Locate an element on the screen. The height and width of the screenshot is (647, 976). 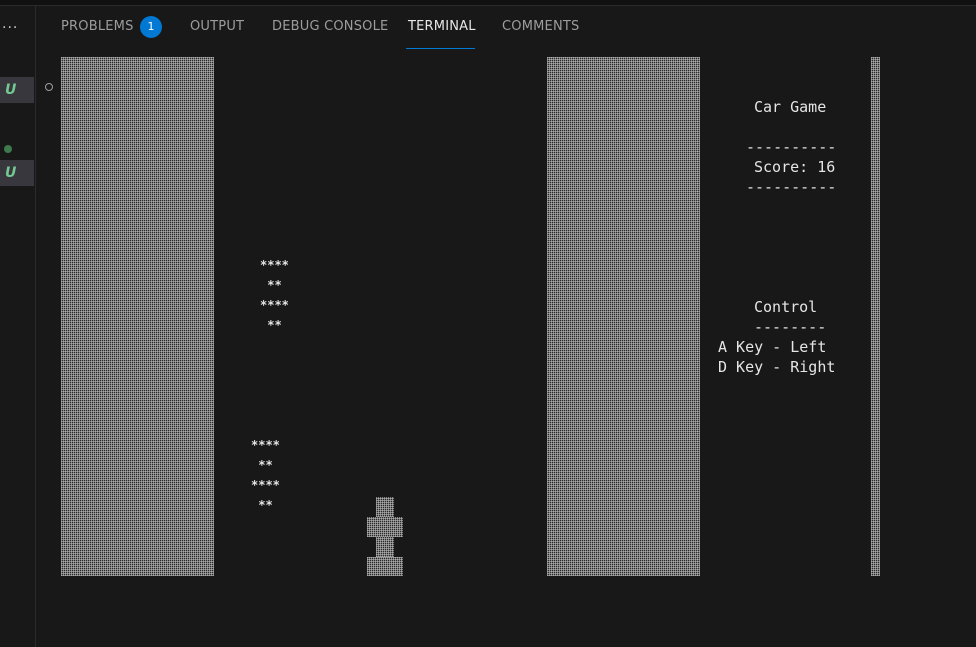
tab-comments: COMMENTS is located at coordinates (540, 26).